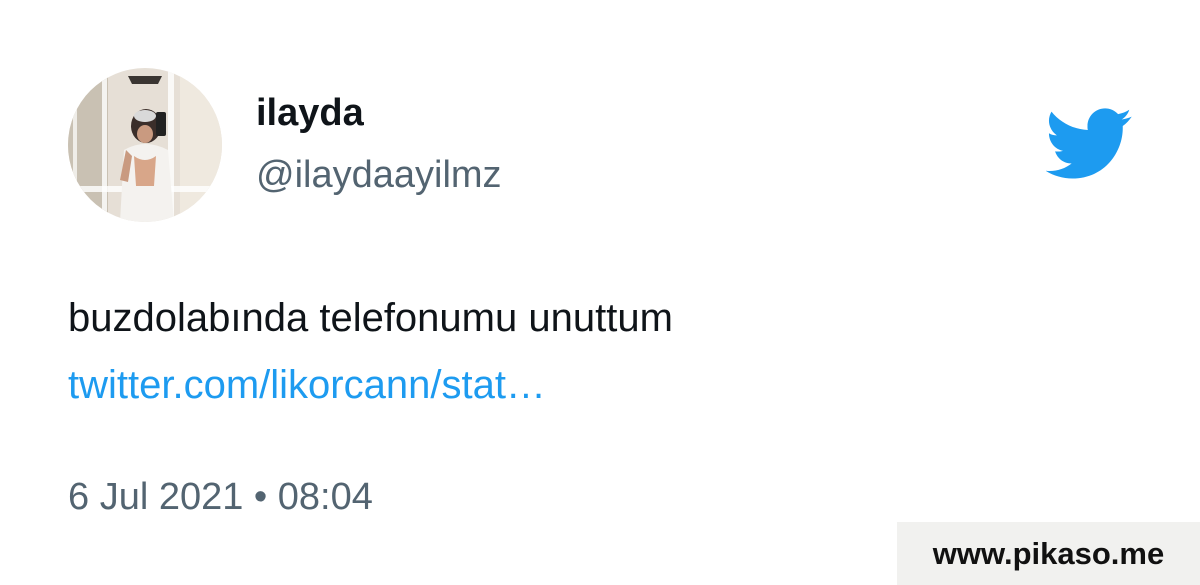 Image resolution: width=1200 pixels, height=585 pixels. What do you see at coordinates (1089, 144) in the screenshot?
I see `twitter-bird-icon` at bounding box center [1089, 144].